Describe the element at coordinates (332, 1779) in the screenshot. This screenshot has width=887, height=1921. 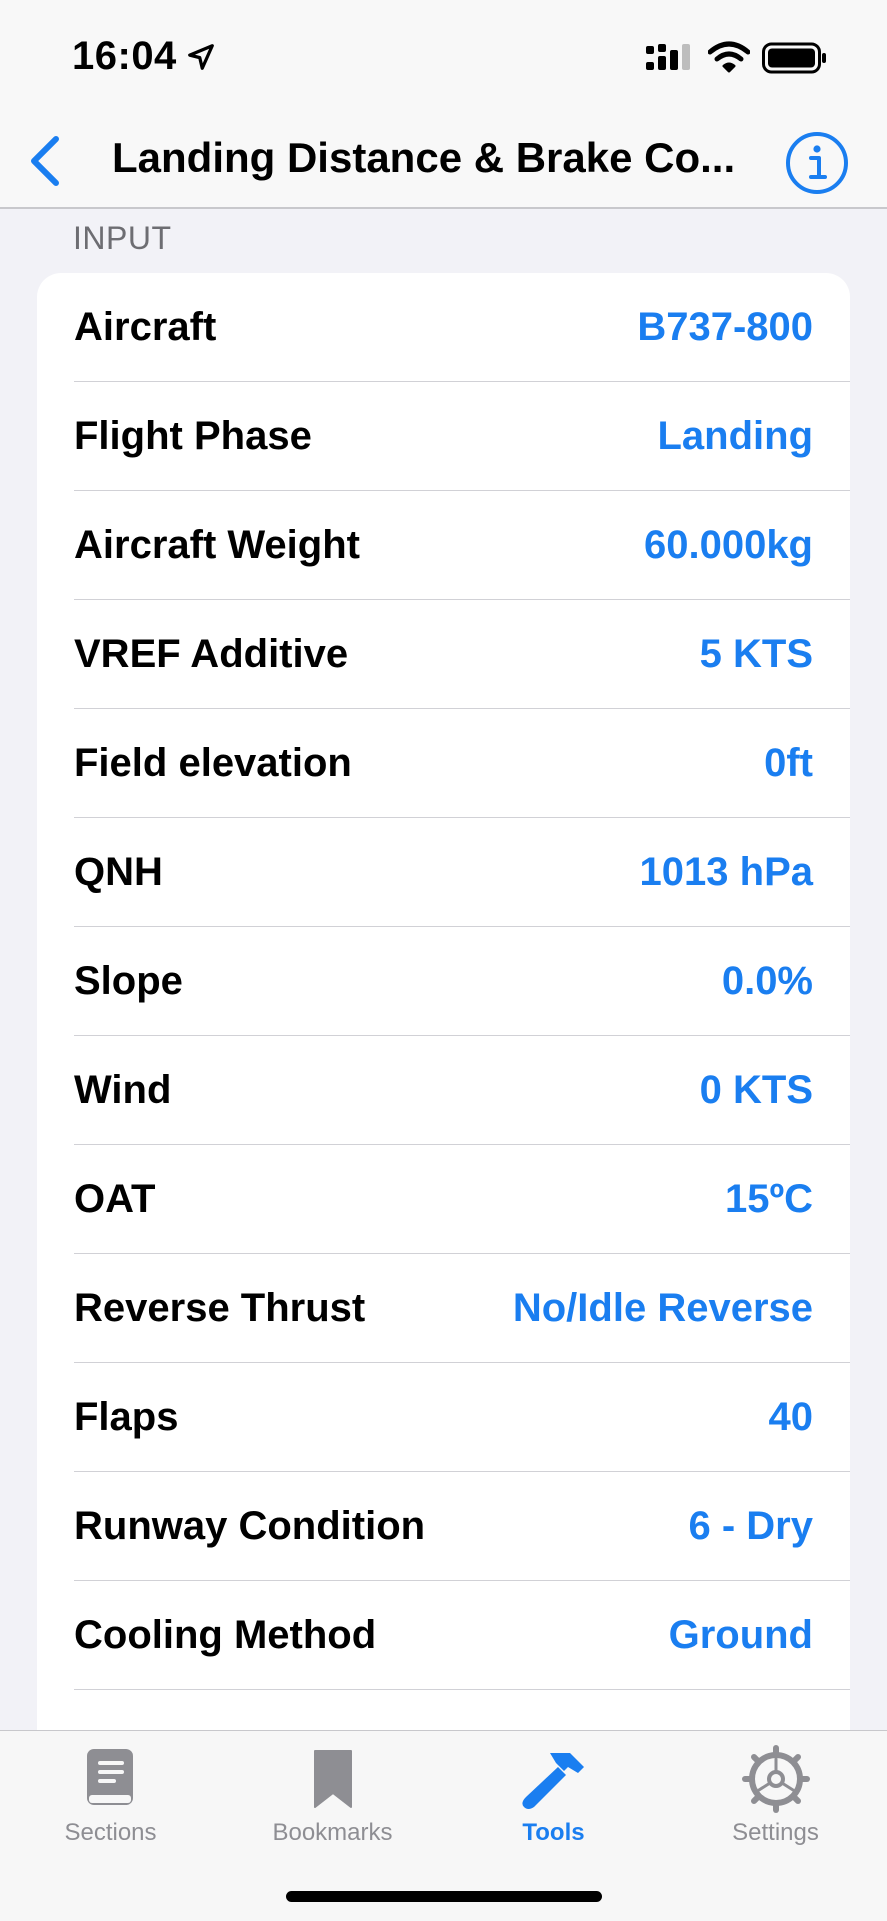
I see `bookmark-icon` at that location.